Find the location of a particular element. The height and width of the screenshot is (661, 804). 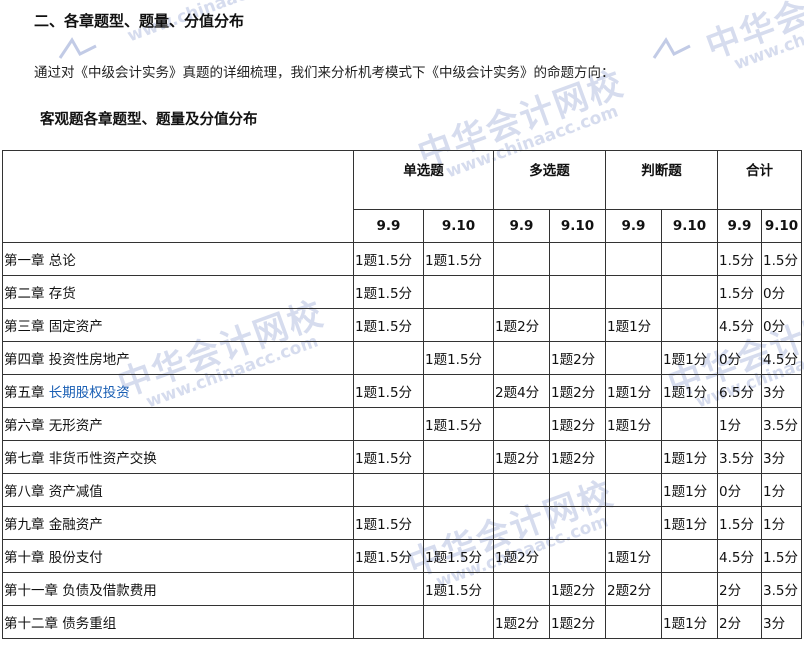

group-header-true-false: 判断题 is located at coordinates (661, 180).